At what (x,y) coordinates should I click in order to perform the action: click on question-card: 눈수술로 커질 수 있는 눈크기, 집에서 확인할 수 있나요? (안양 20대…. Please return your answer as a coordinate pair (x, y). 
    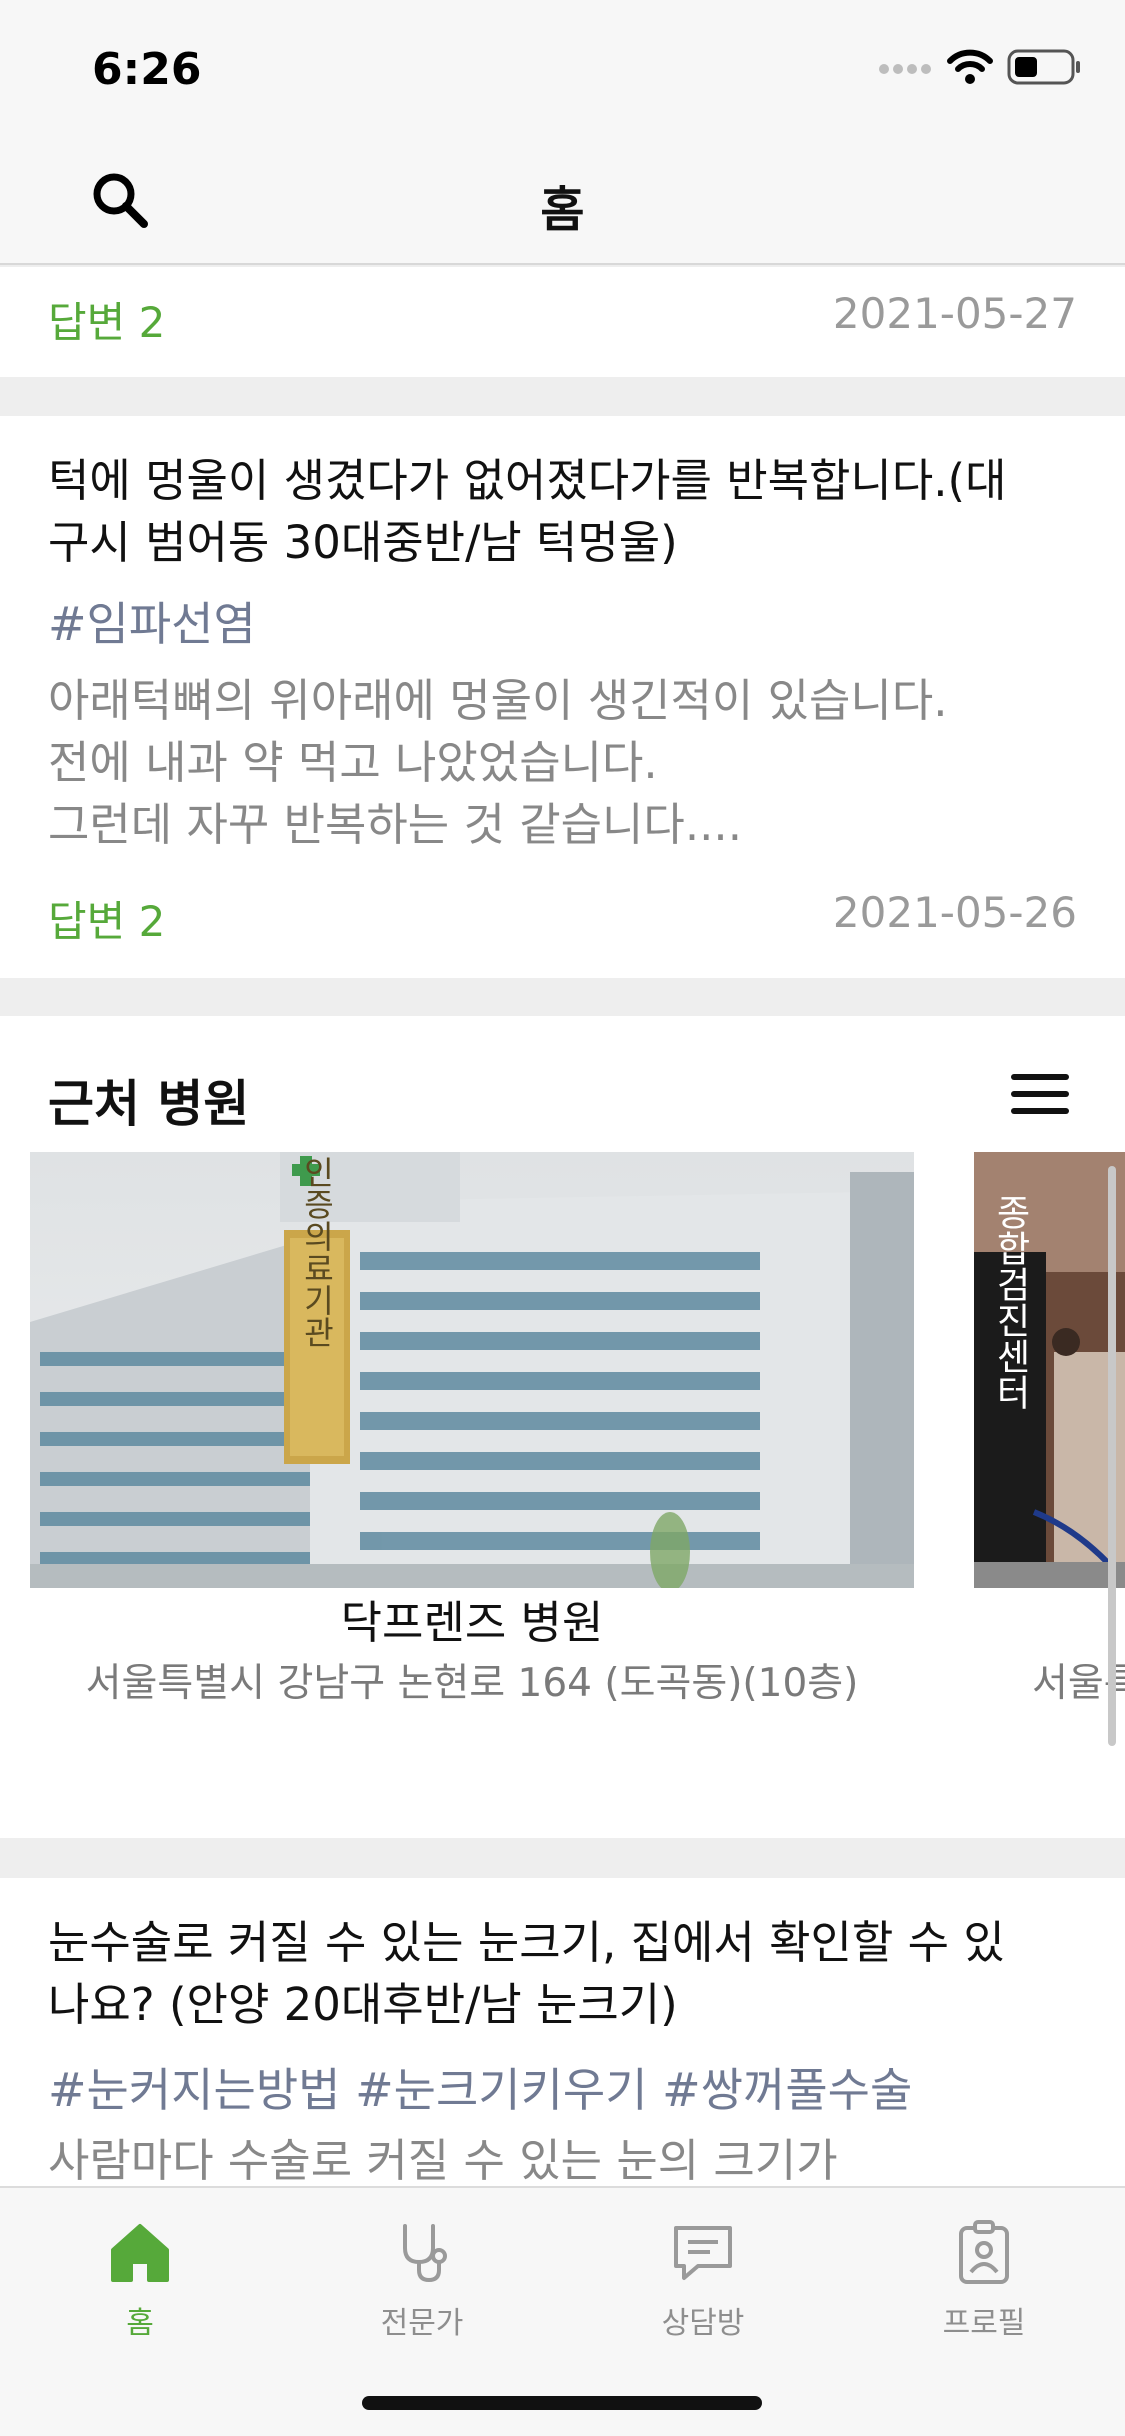
    Looking at the image, I should click on (562, 2033).